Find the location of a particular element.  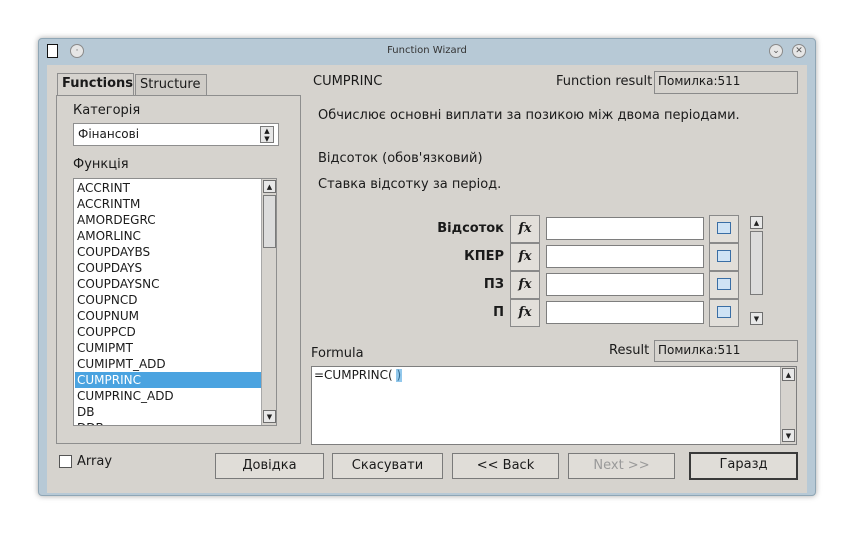

function-list-item: COUPDAYS is located at coordinates (169, 268).